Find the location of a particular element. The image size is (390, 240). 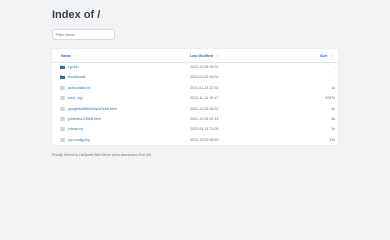

file-name-link: thumbnails is located at coordinates (76, 77).